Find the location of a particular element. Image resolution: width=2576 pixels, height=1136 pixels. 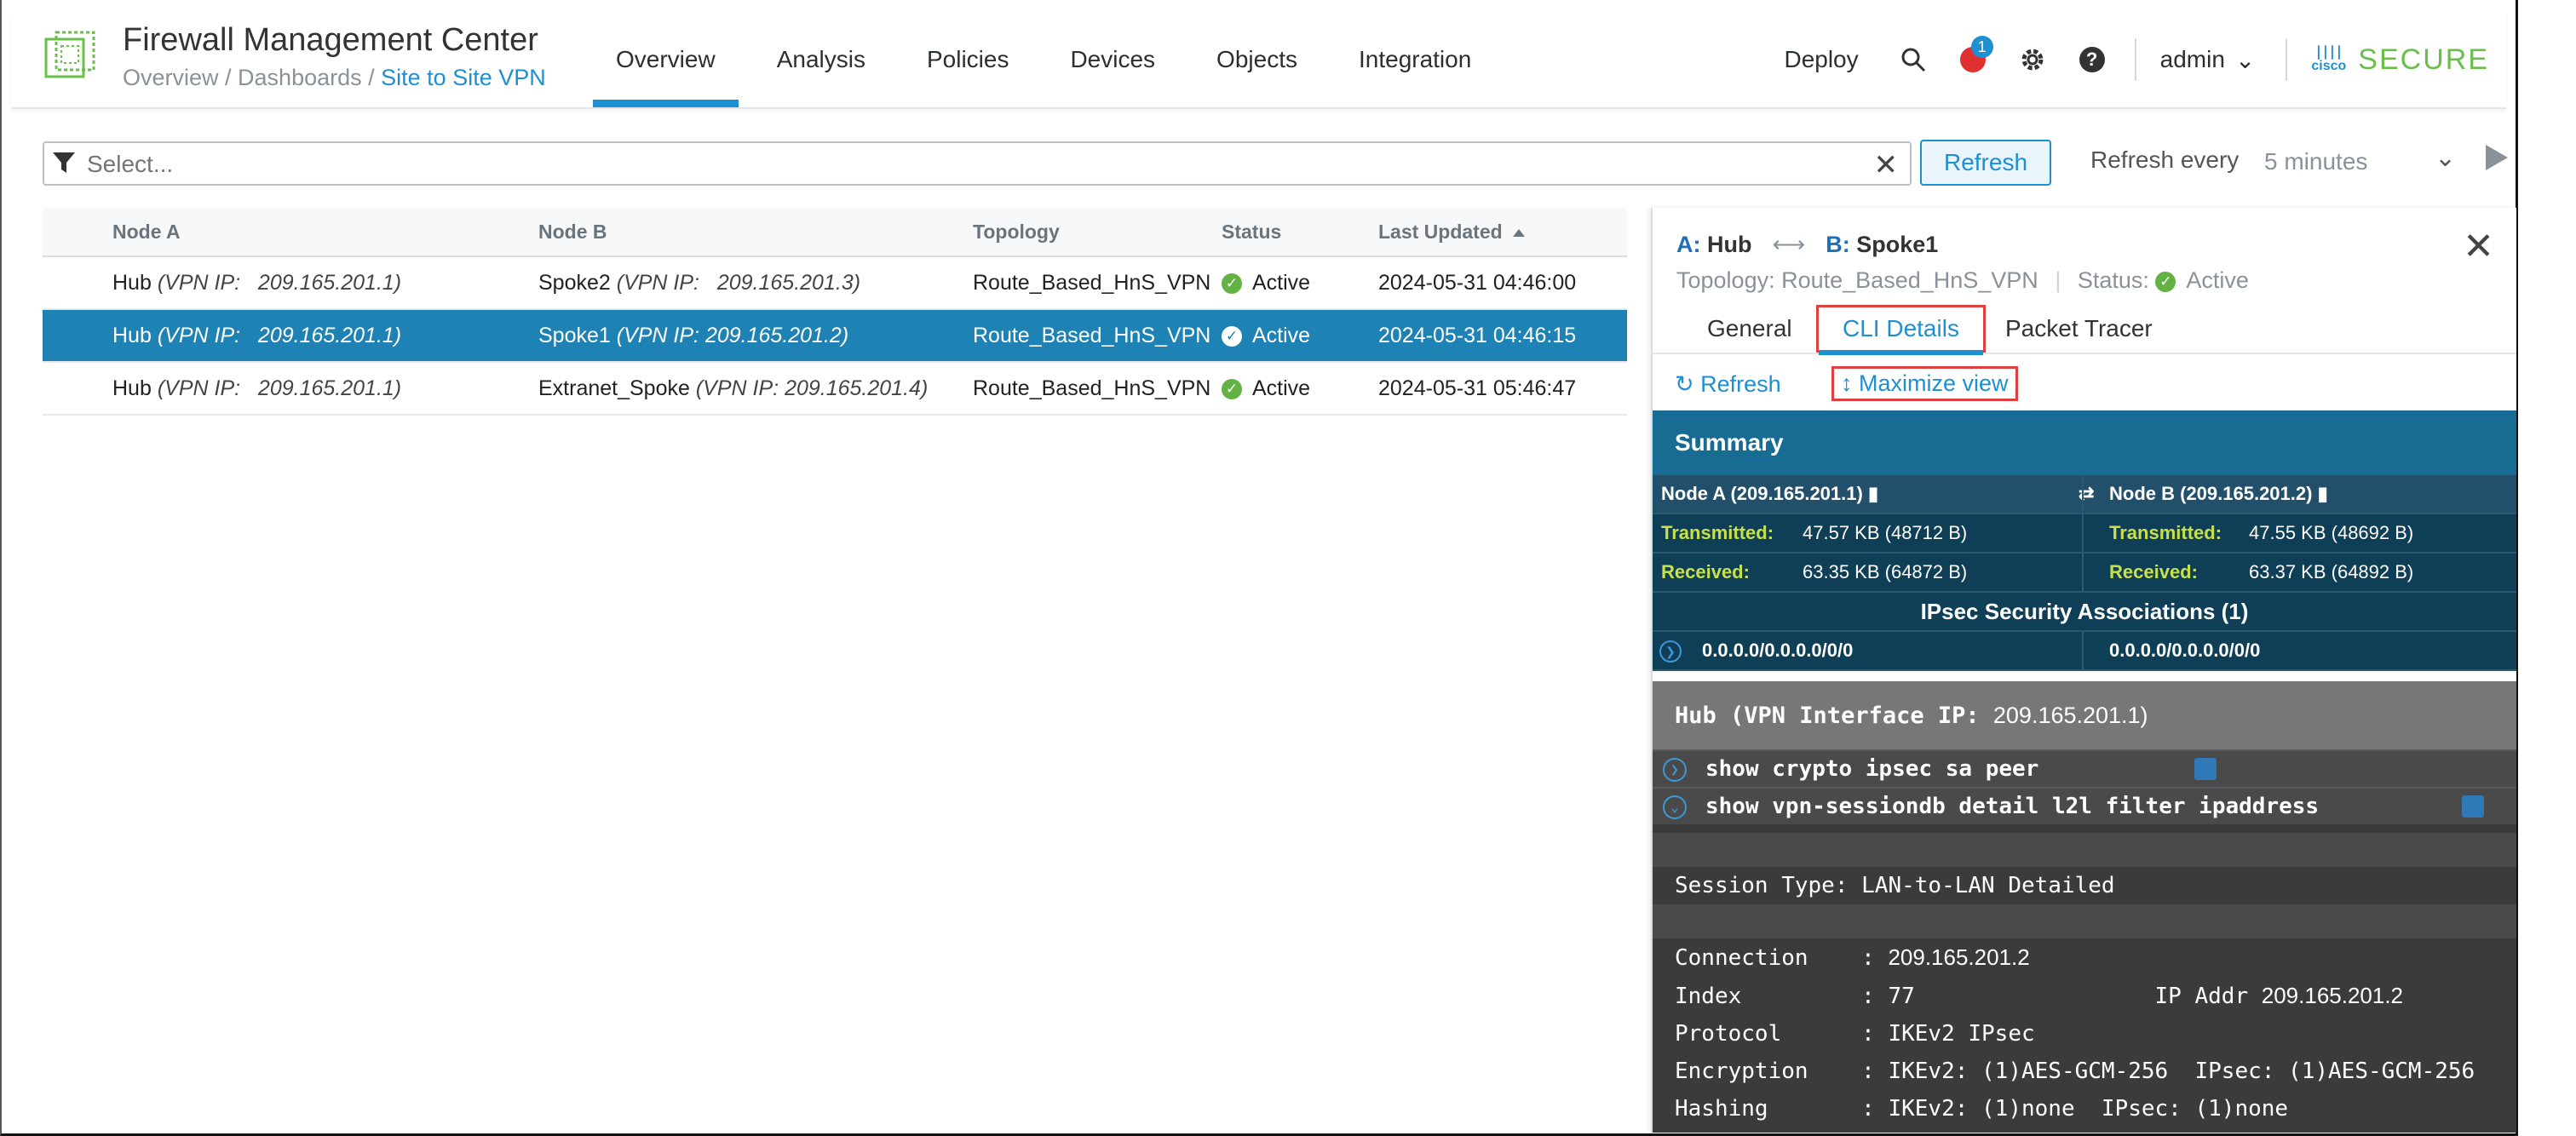

column-topology: Topology is located at coordinates (1017, 231).